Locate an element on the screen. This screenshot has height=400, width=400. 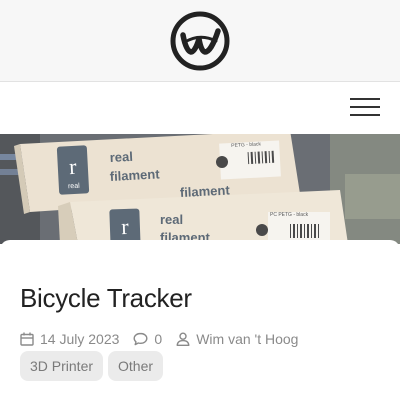
post-tags: 3D Printer Other is located at coordinates (94, 366).